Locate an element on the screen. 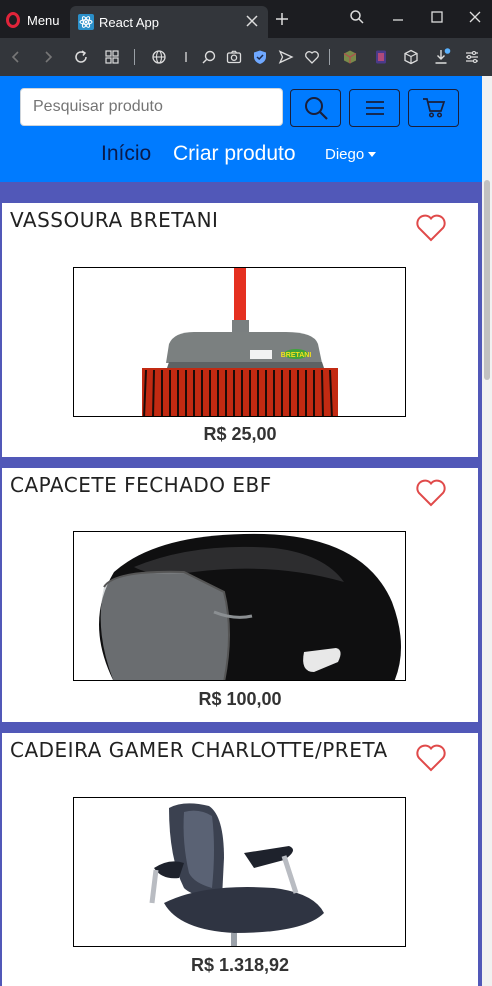 The height and width of the screenshot is (986, 492). send-icon is located at coordinates (286, 57).